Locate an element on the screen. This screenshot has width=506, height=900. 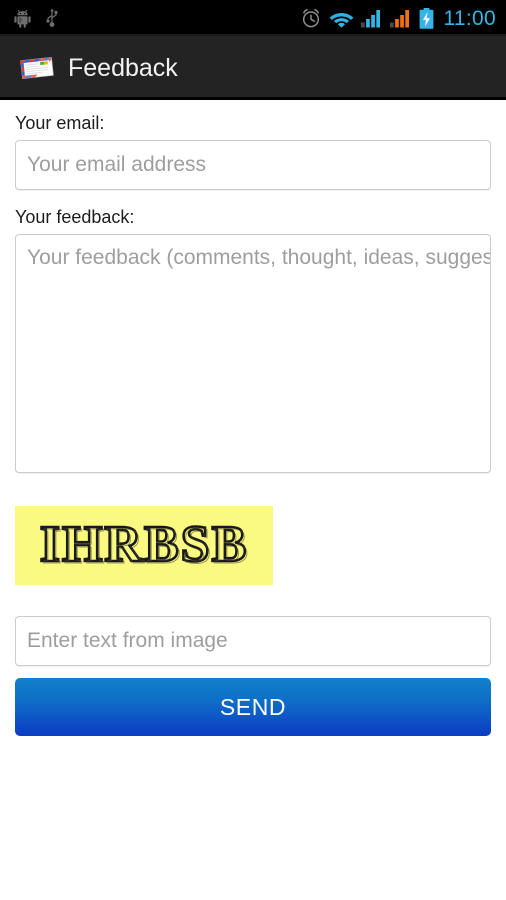
status-bar-clock: 11:00 is located at coordinates (469, 18).